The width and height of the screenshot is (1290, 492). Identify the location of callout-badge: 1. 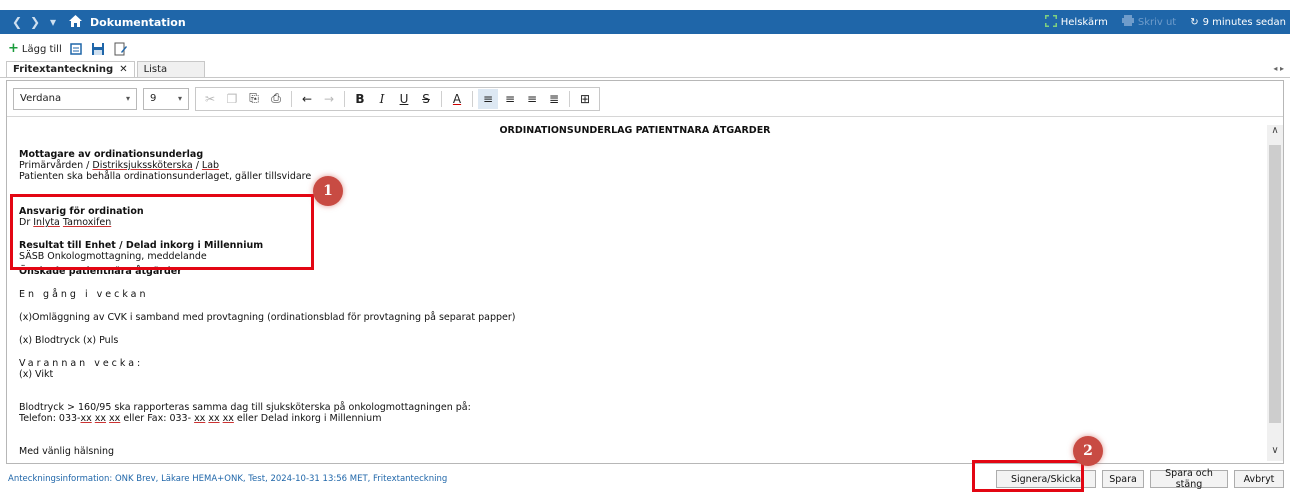
(328, 191).